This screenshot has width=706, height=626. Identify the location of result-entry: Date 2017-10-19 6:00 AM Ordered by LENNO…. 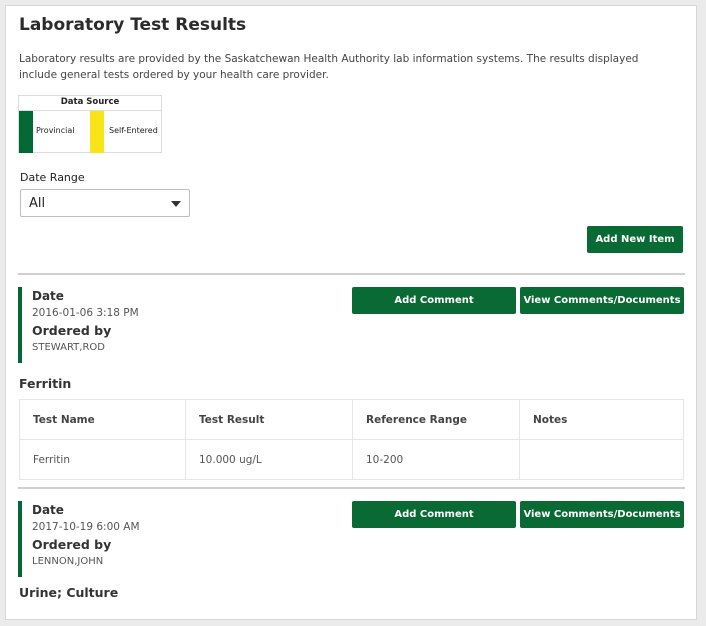
(351, 540).